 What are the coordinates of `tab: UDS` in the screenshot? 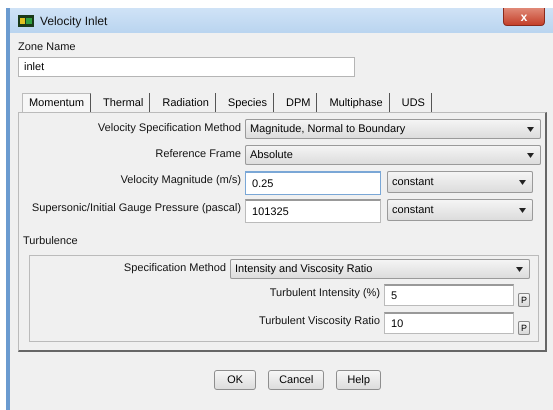 It's located at (414, 102).